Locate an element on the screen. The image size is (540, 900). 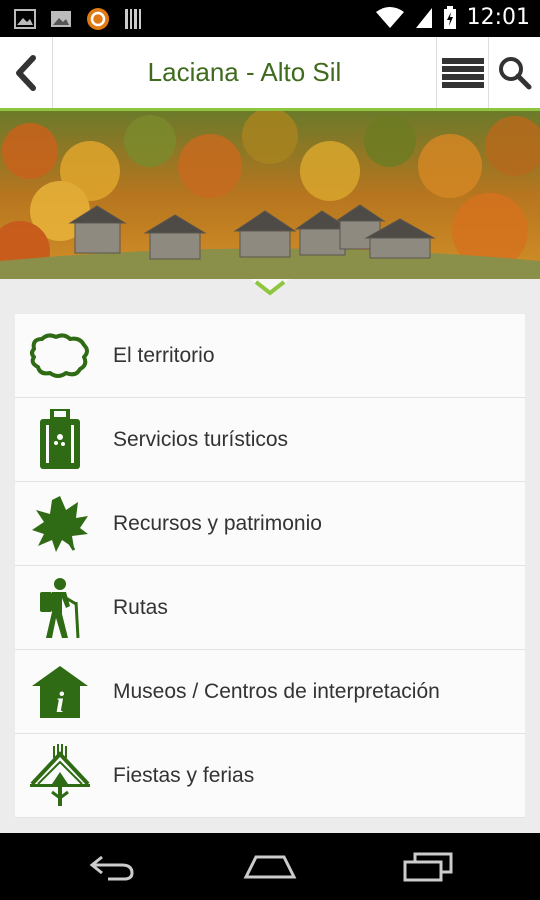
home-nav-icon is located at coordinates (270, 866).